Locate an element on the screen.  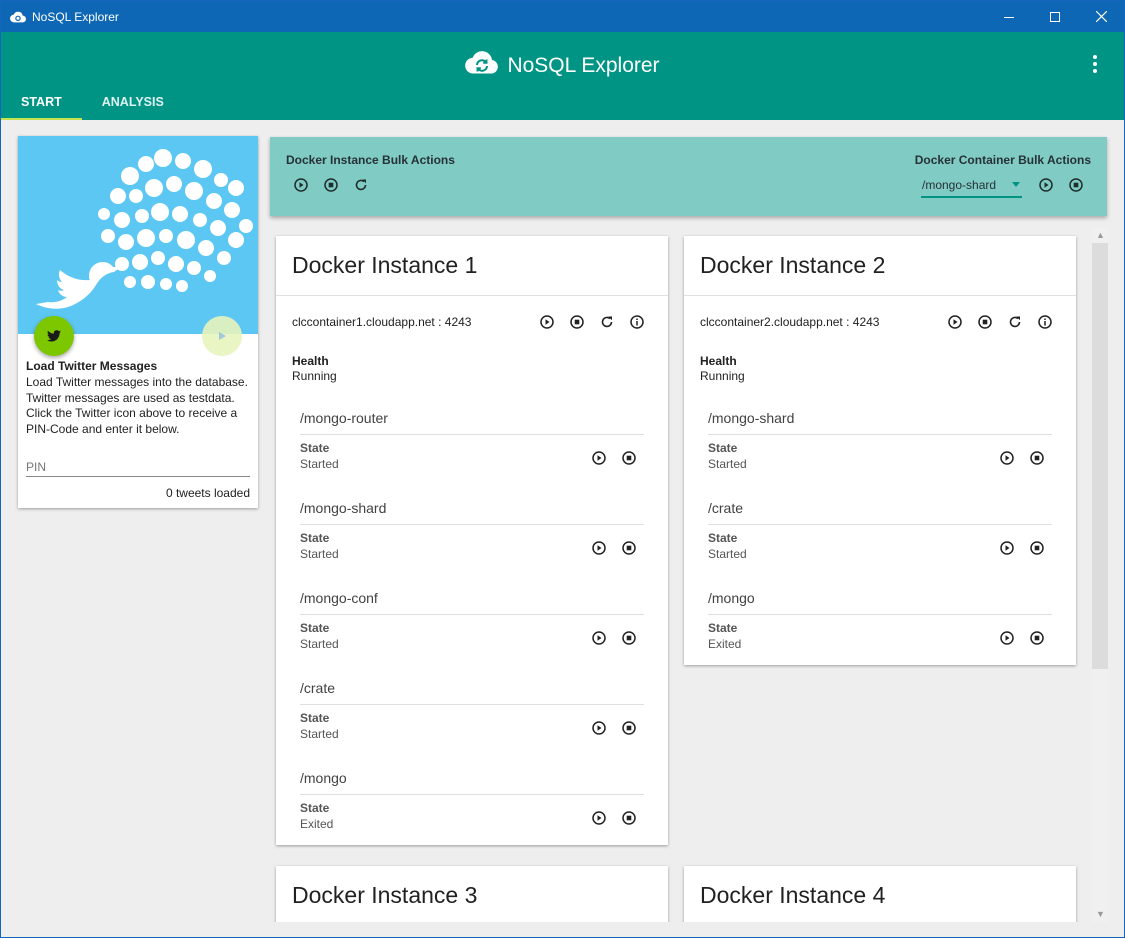
state-value: Exited is located at coordinates (317, 824).